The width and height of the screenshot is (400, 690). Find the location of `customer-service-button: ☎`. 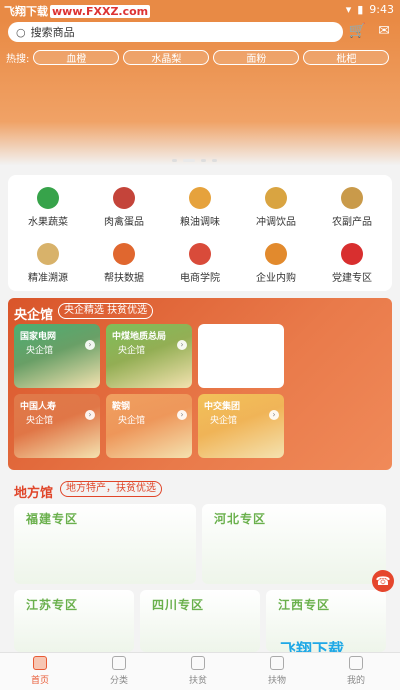

customer-service-button: ☎ is located at coordinates (383, 581).